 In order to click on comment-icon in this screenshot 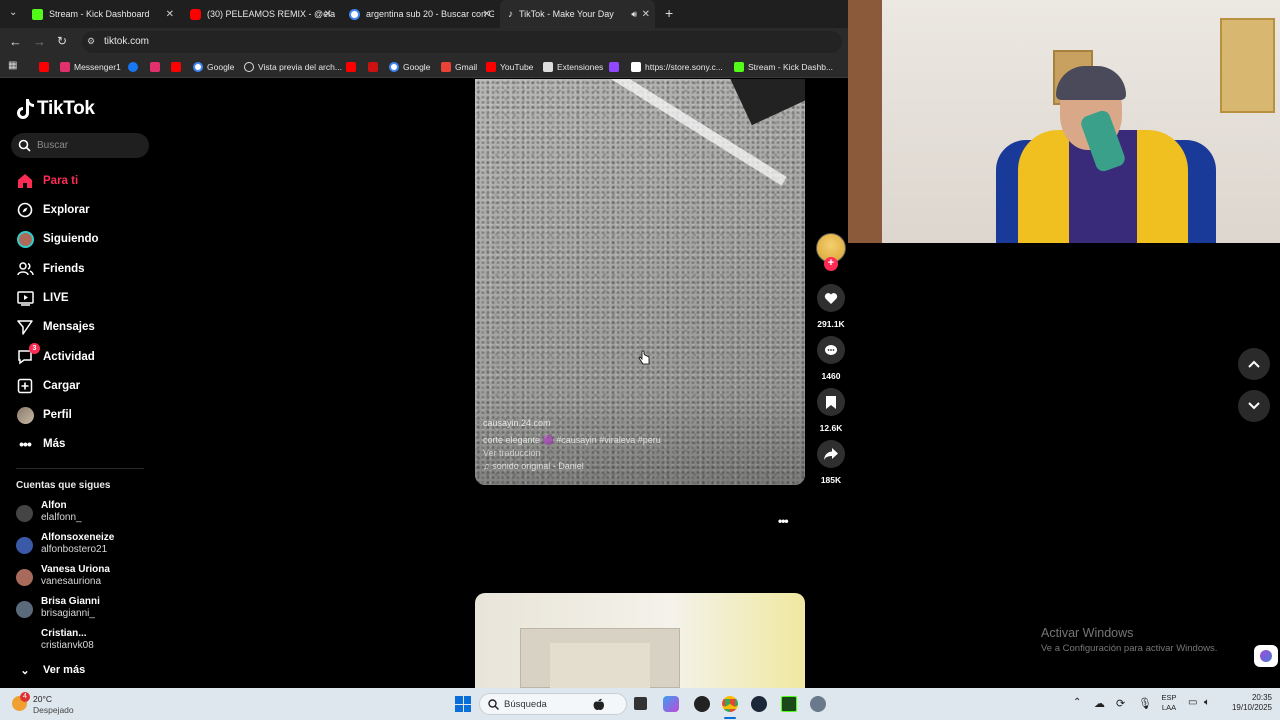, I will do `click(831, 349)`.